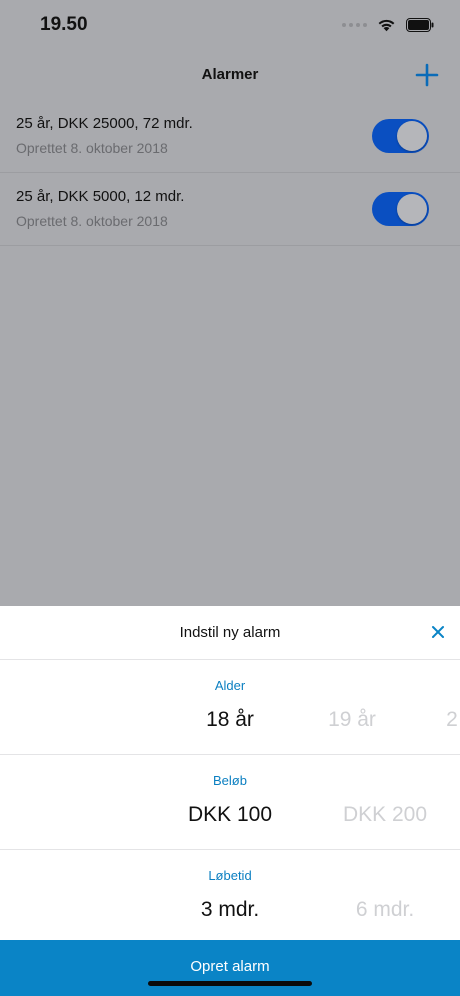 Image resolution: width=460 pixels, height=996 pixels. I want to click on status-bar: 19.50, so click(230, 25).